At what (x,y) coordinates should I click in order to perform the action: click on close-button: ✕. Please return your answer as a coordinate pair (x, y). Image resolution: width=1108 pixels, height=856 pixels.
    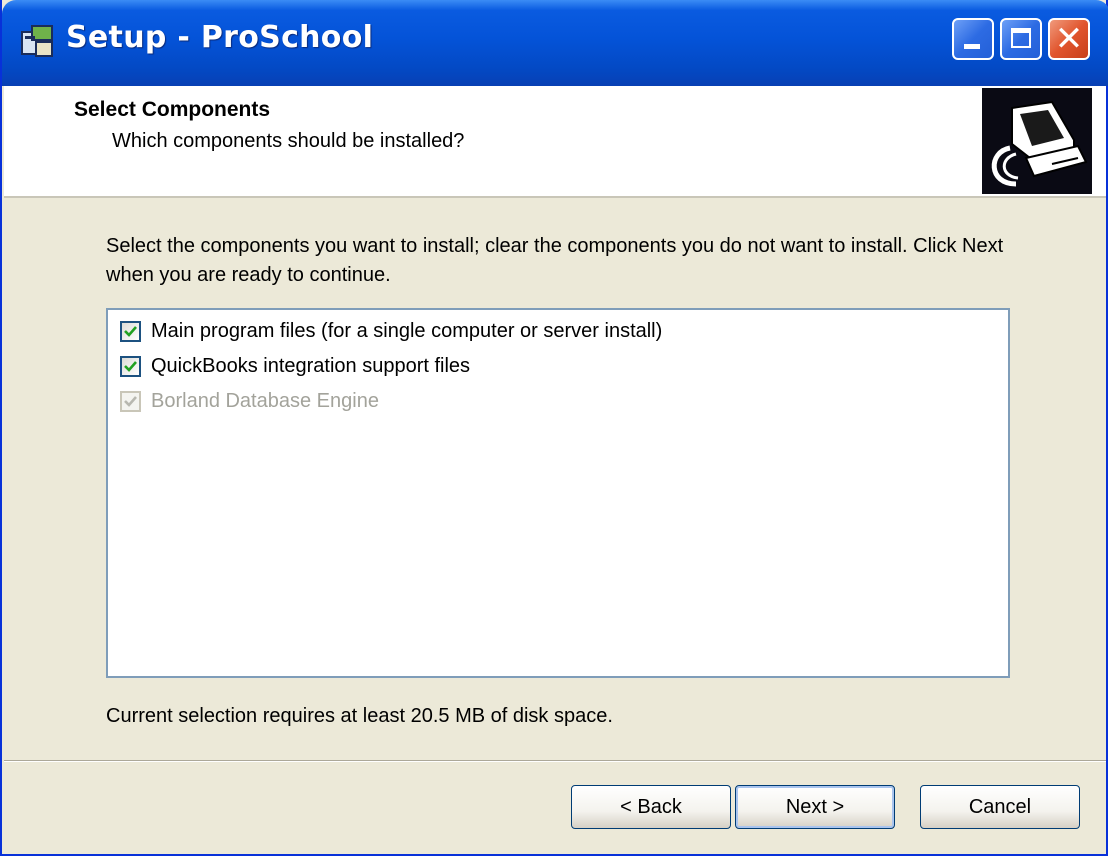
    Looking at the image, I should click on (1069, 39).